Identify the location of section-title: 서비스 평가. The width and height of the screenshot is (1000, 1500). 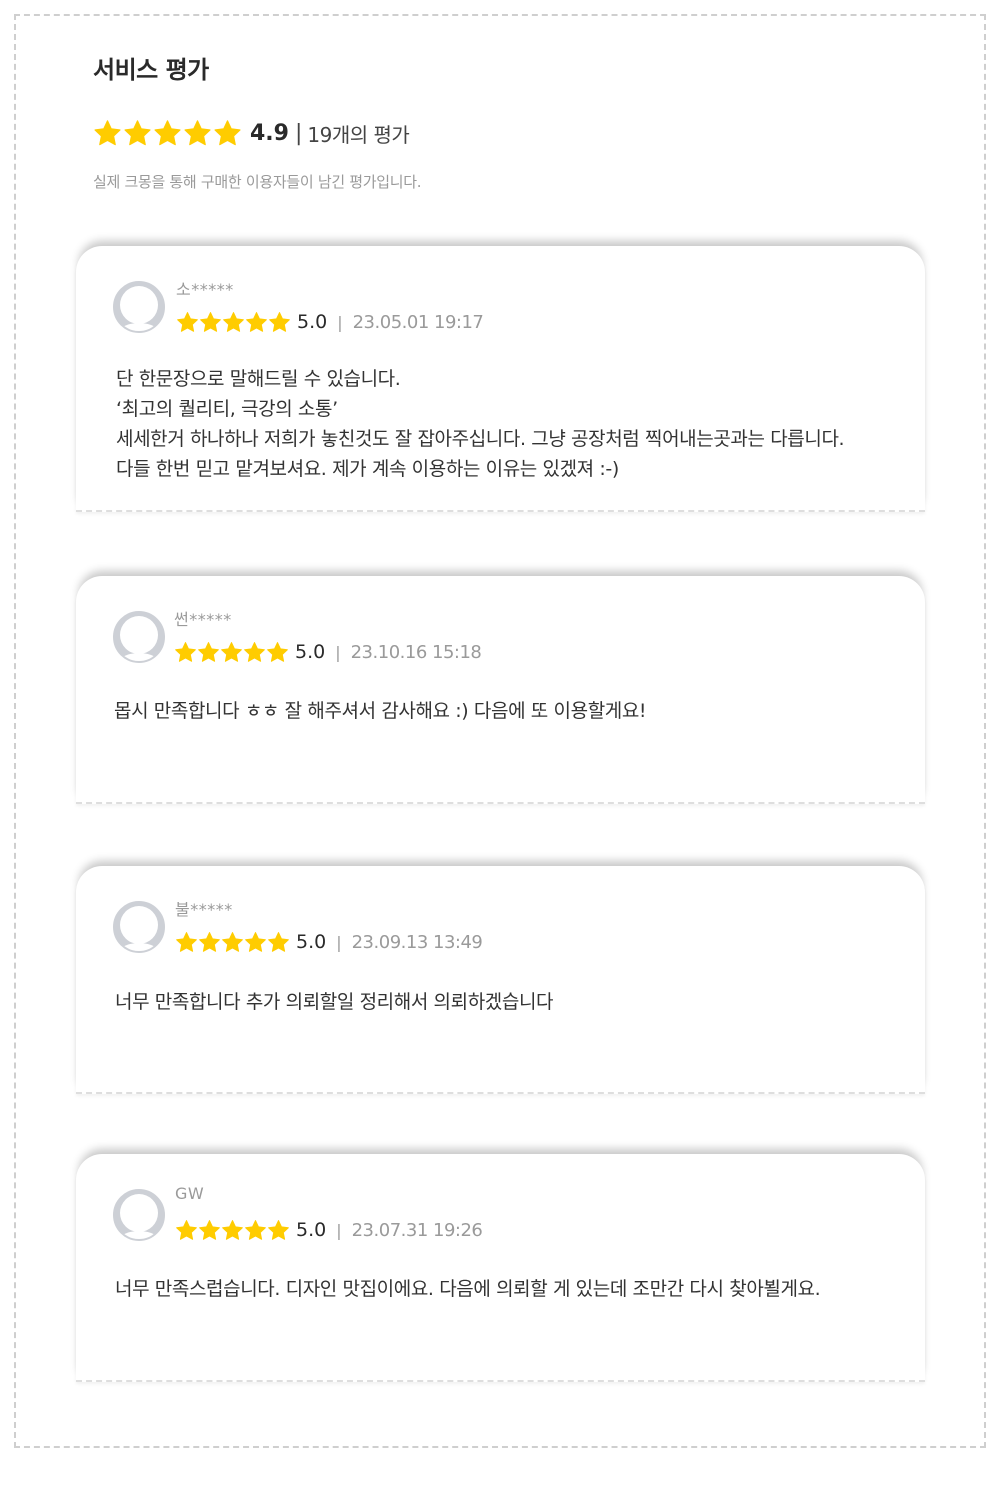
(151, 70).